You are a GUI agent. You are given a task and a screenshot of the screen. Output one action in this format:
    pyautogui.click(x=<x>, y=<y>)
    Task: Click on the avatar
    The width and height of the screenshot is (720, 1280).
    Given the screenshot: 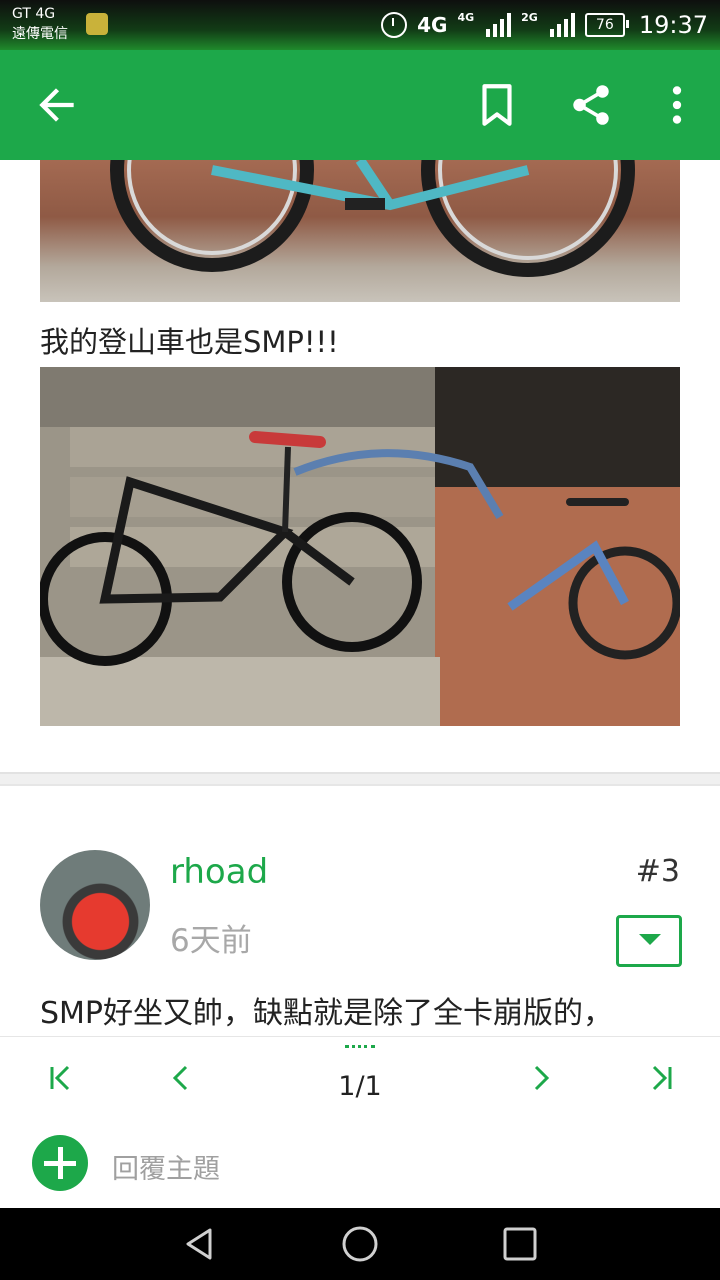 What is the action you would take?
    pyautogui.click(x=95, y=905)
    